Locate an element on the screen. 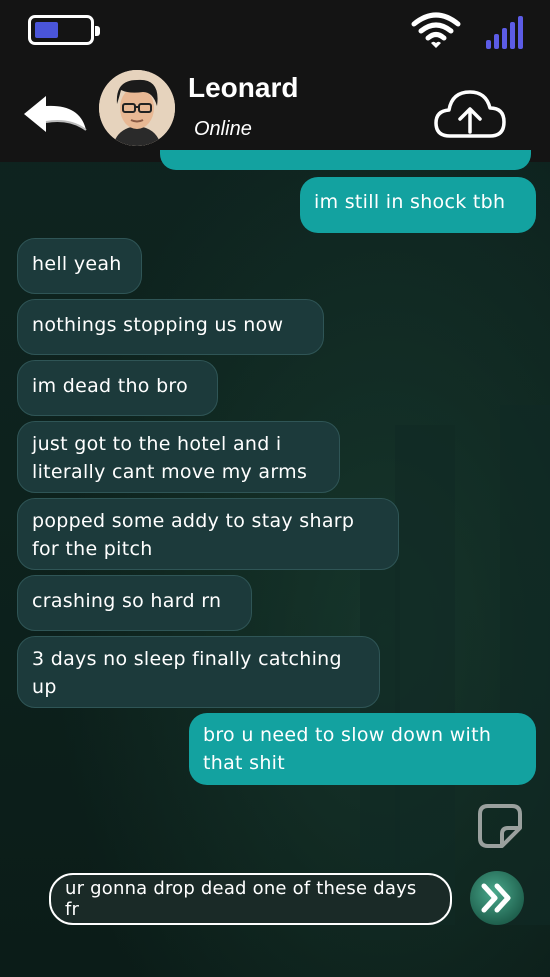 The width and height of the screenshot is (550, 977). signal-bars-icon is located at coordinates (504, 32).